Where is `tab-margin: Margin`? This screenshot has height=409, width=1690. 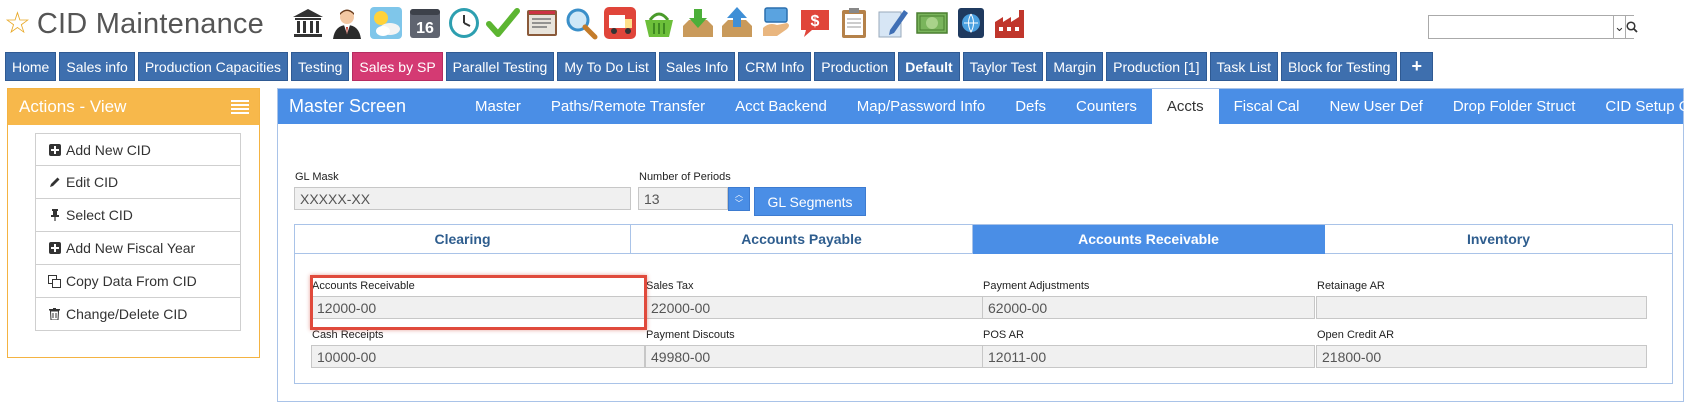
tab-margin: Margin is located at coordinates (1075, 66).